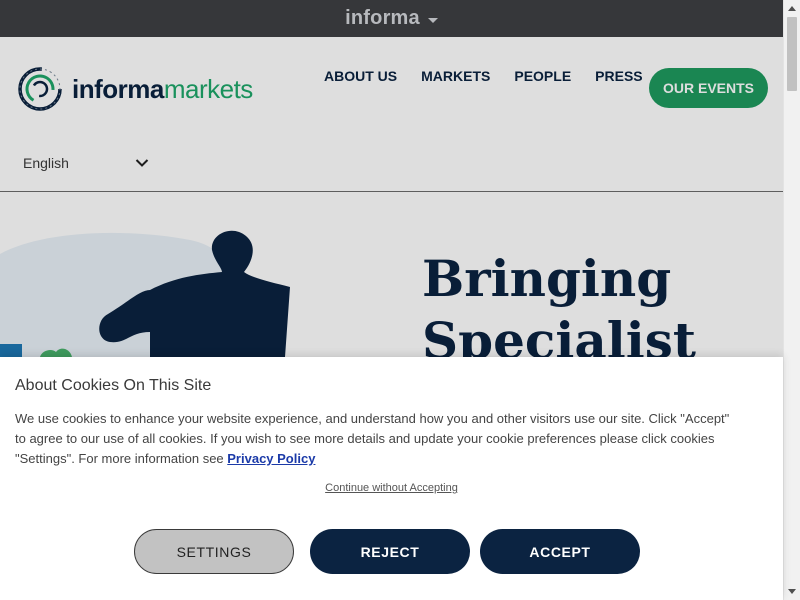  I want to click on scroll-up-arrow-icon, so click(792, 8).